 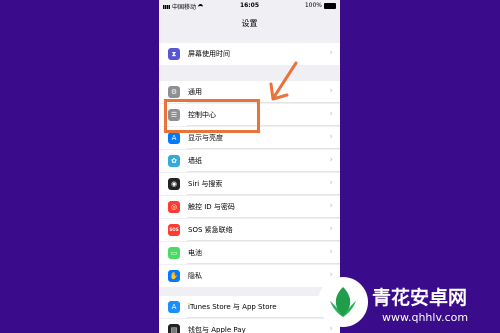 What do you see at coordinates (425, 317) in the screenshot?
I see `watermark-url: www.qhhlv.com` at bounding box center [425, 317].